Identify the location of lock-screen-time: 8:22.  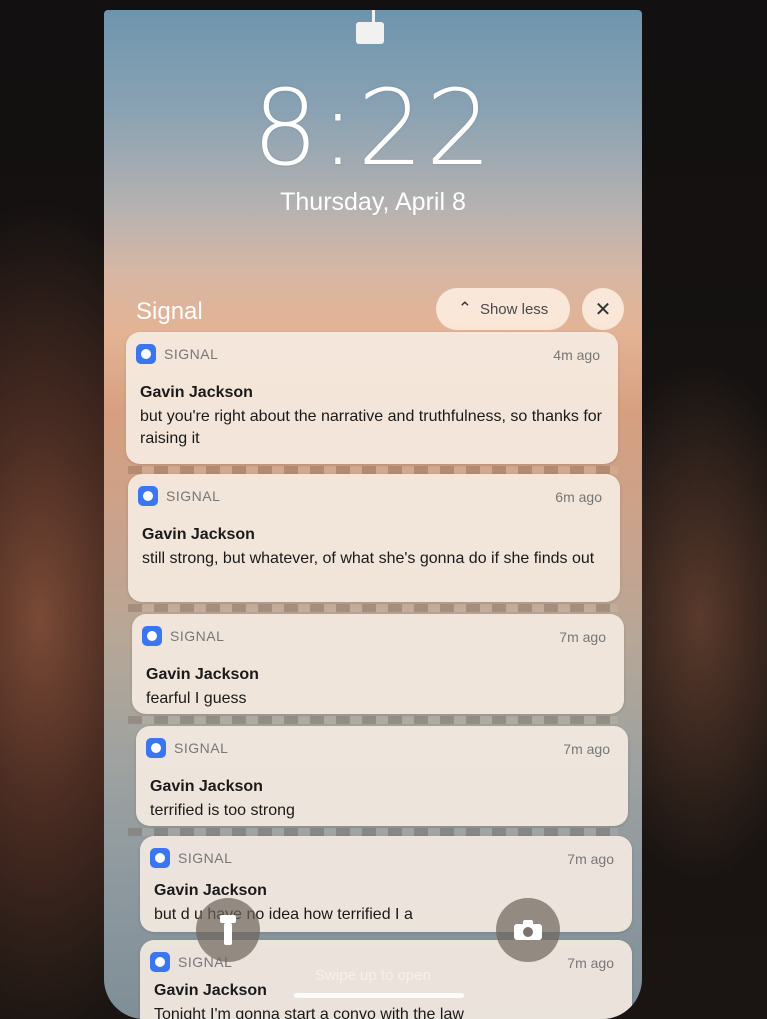
(373, 128).